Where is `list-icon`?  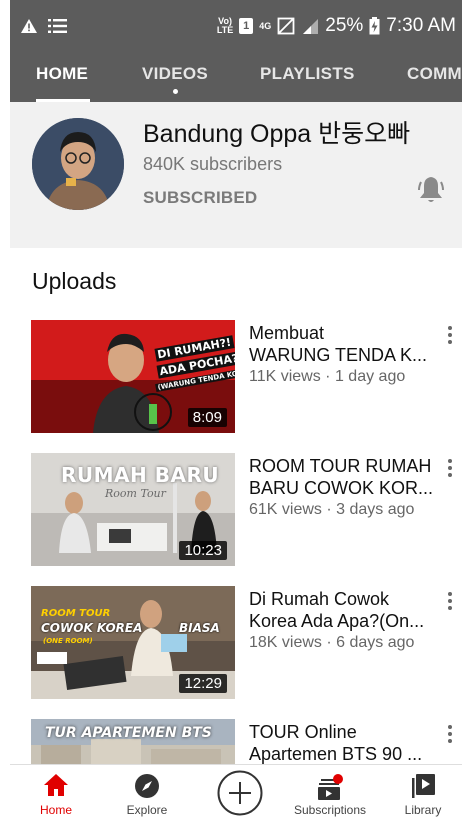
list-icon is located at coordinates (57, 26).